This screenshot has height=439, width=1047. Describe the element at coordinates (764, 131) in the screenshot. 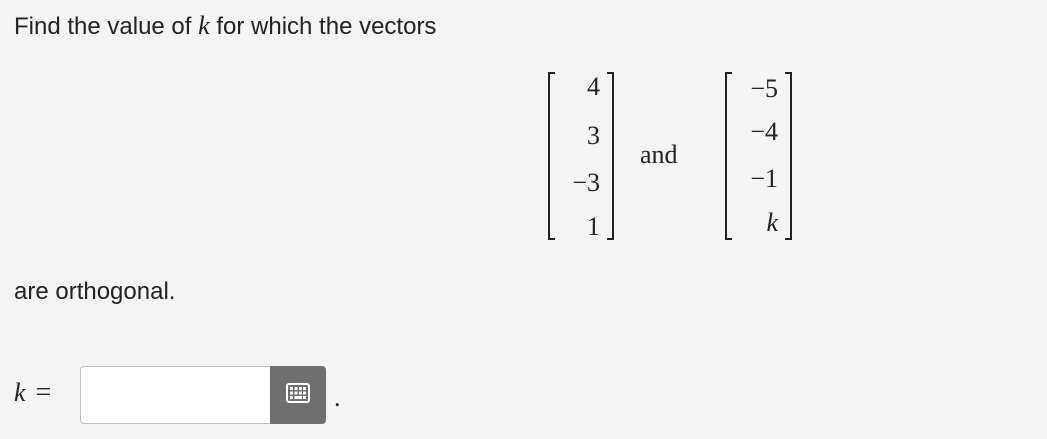

I see `vector-2-entry-2: −4` at that location.